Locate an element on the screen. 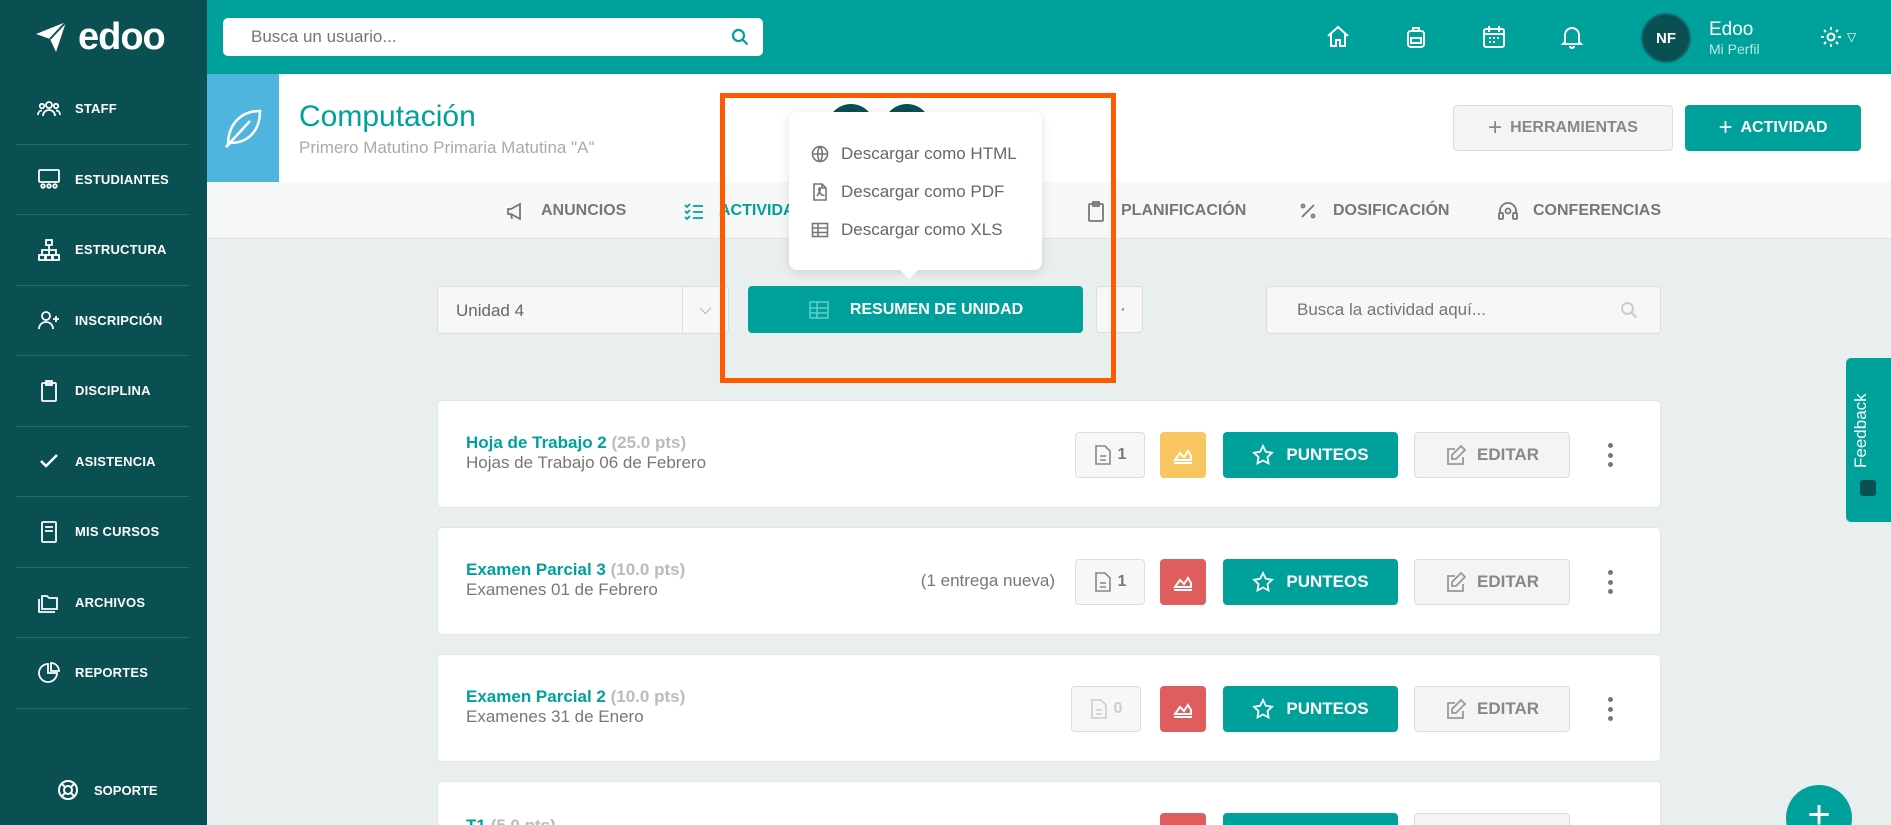  leaf-icon is located at coordinates (243, 129).